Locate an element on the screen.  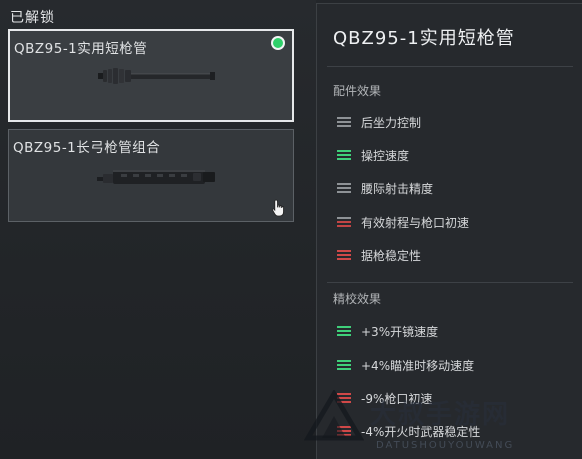
tuning-effect-label: -9%枪口初速 is located at coordinates (397, 398).